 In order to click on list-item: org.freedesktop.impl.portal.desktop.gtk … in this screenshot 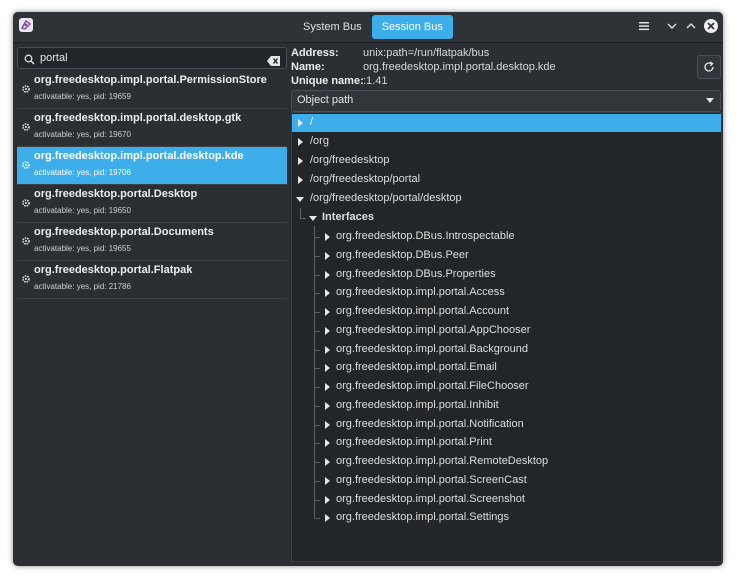, I will do `click(152, 128)`.